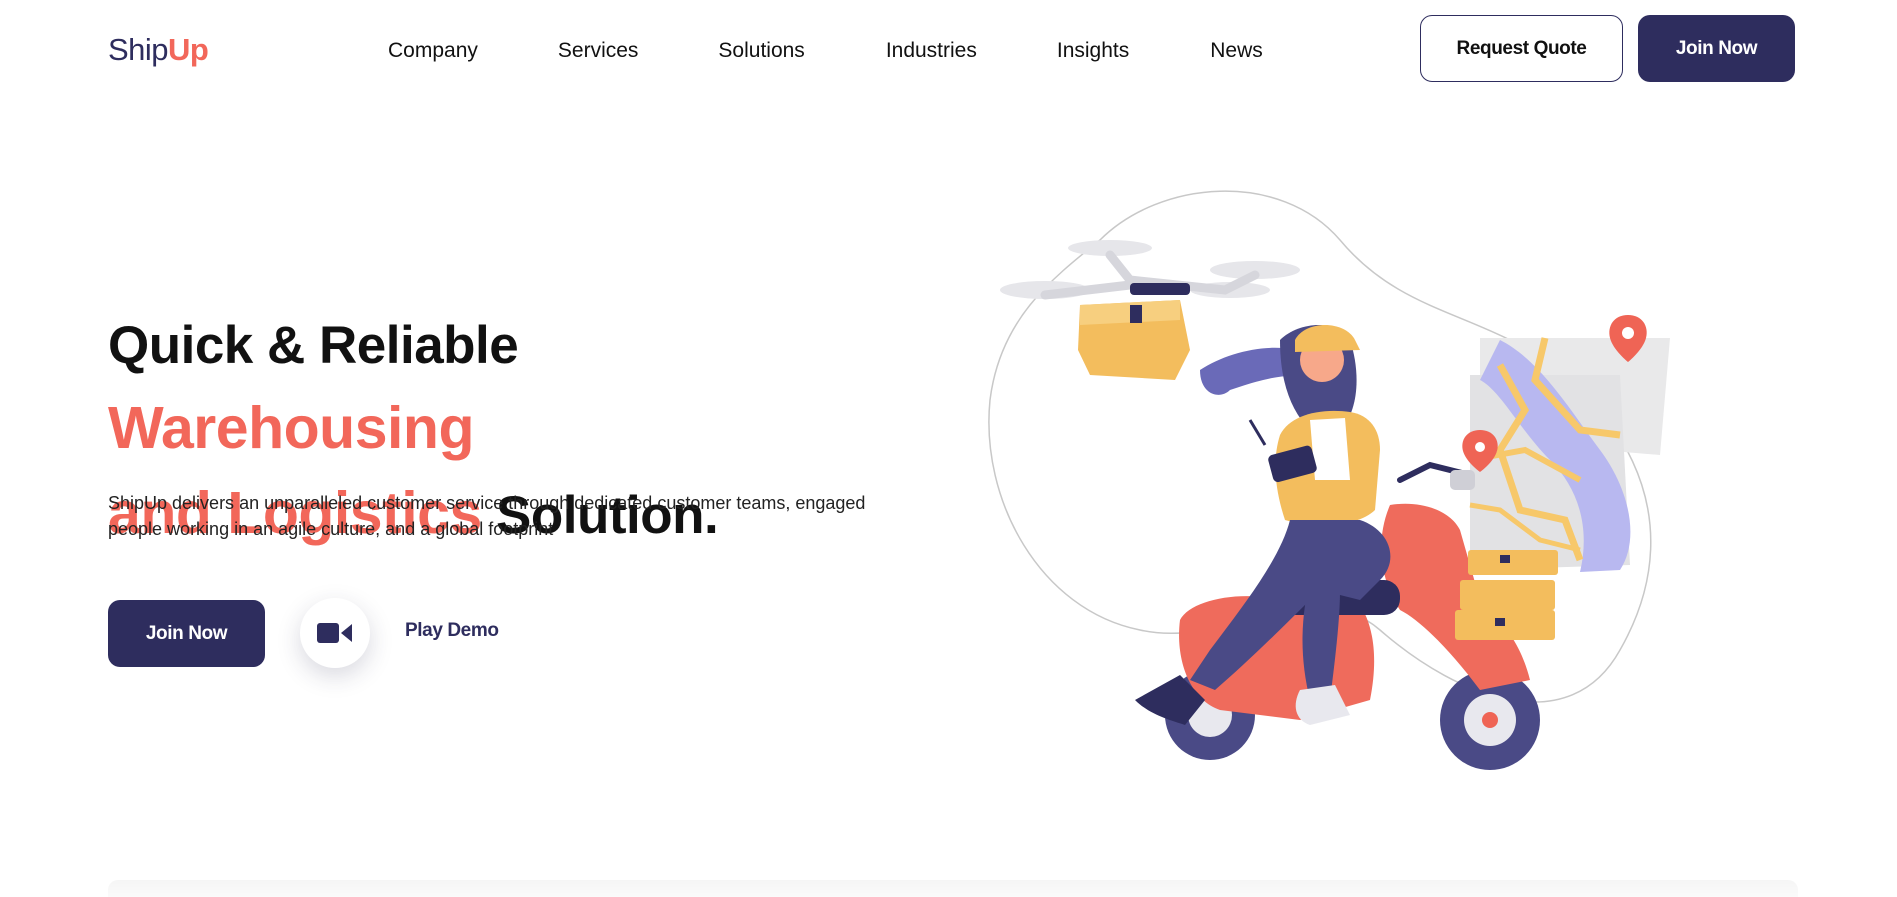 This screenshot has width=1897, height=897. Describe the element at coordinates (433, 51) in the screenshot. I see `nav-item-company: Company` at that location.